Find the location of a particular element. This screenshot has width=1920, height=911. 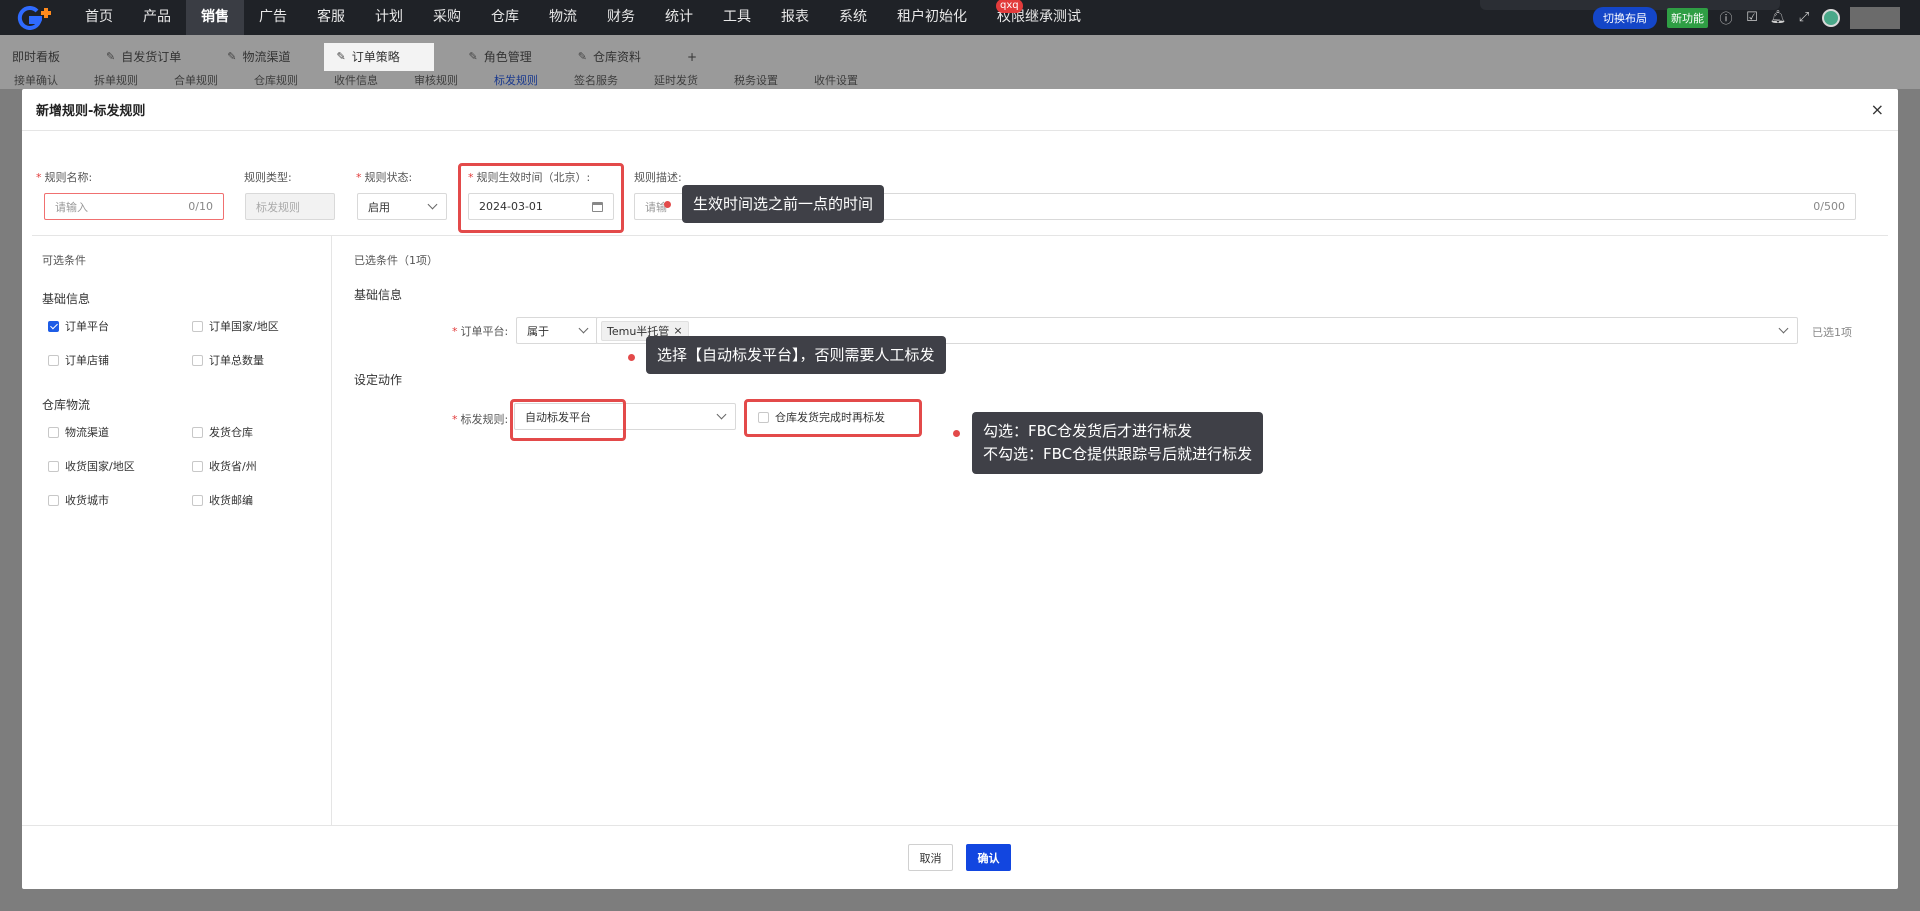

rule-status-select: 启用 is located at coordinates (402, 206).